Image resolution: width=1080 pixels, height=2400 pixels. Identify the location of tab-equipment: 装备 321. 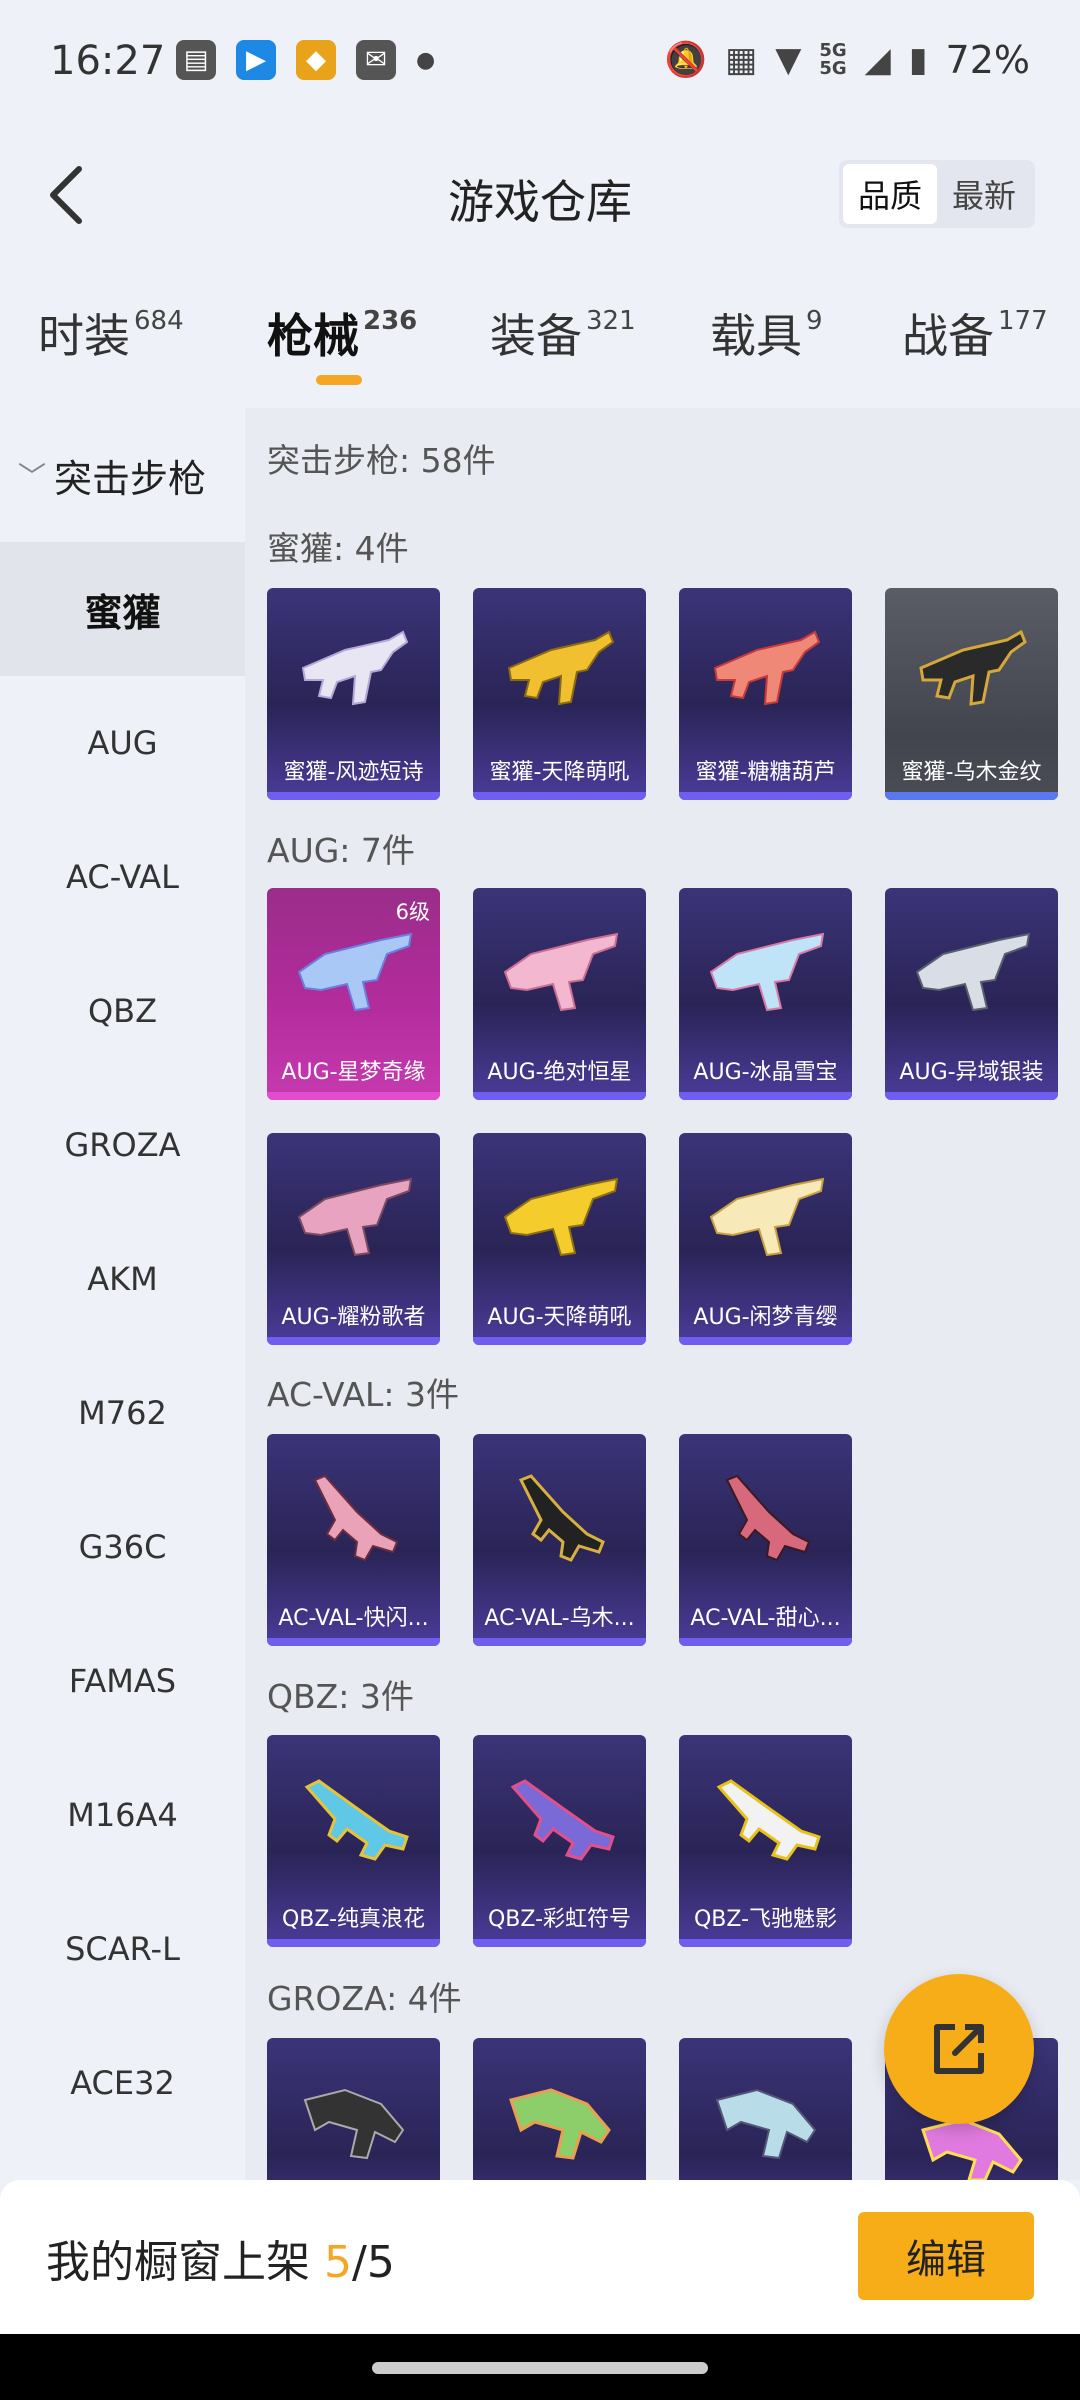
(563, 333).